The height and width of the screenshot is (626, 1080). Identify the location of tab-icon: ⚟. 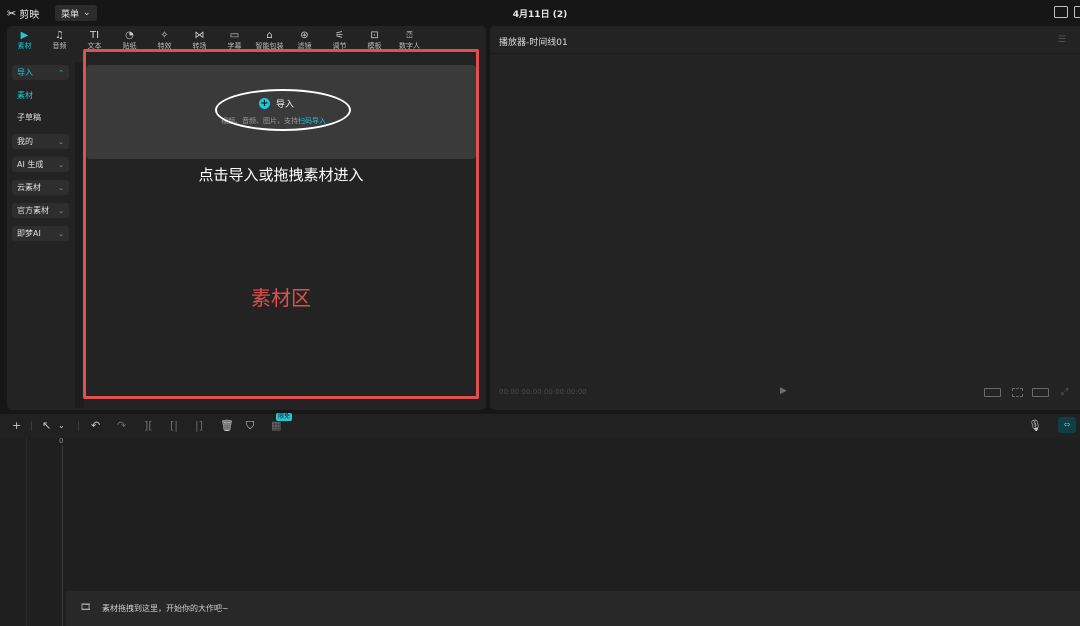
(339, 35).